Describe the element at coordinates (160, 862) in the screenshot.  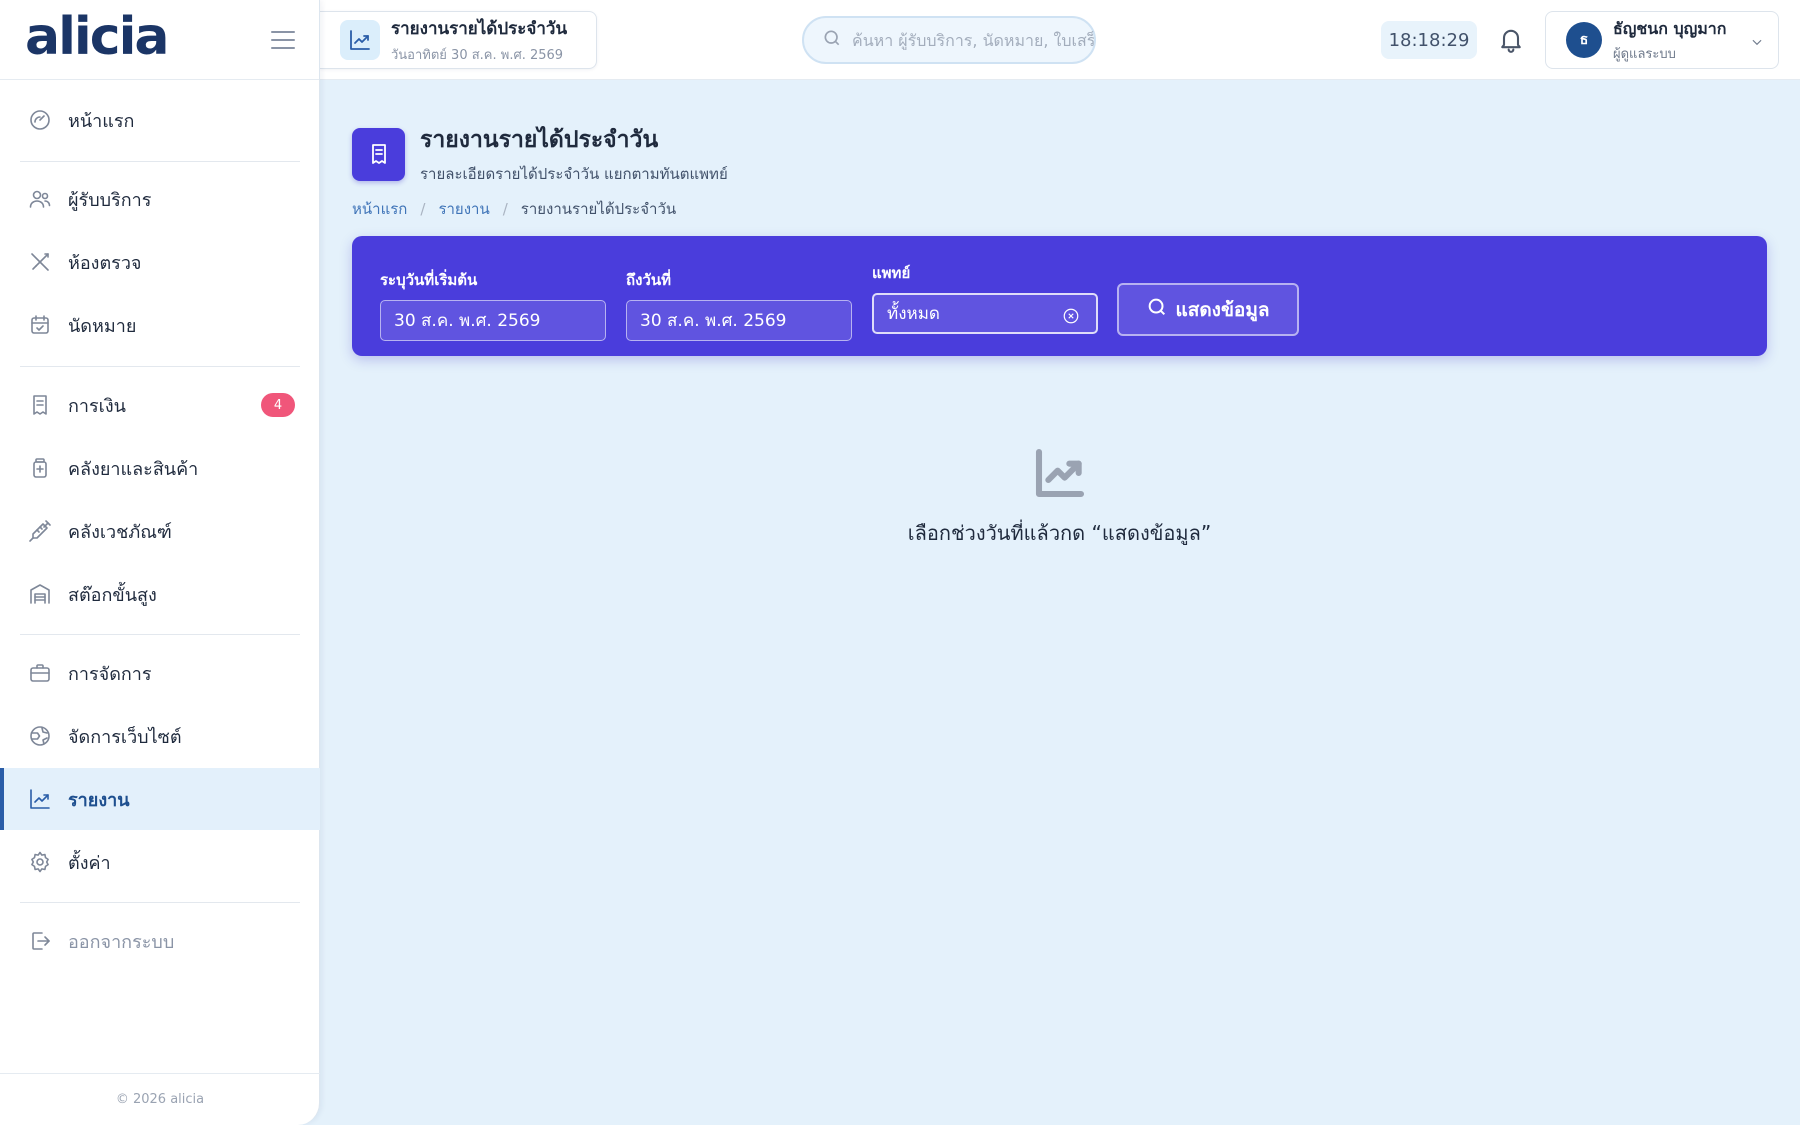
I see `sidebar-item-settings: ตั้งค่า` at that location.